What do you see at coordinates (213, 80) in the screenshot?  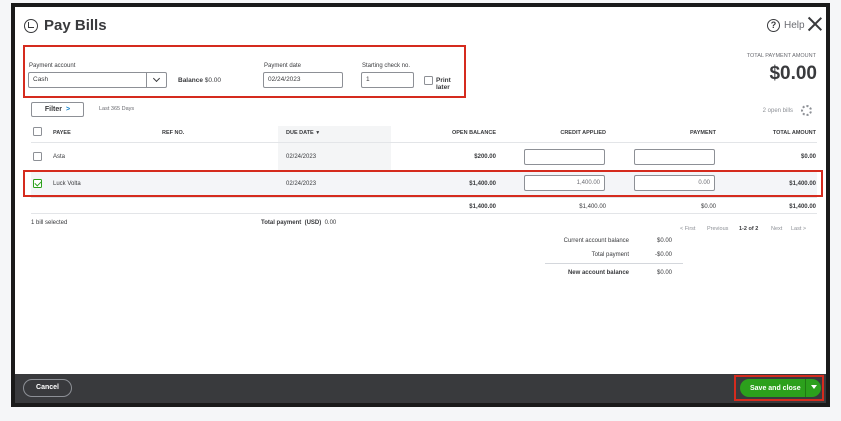 I see `balance-value: $0.00` at bounding box center [213, 80].